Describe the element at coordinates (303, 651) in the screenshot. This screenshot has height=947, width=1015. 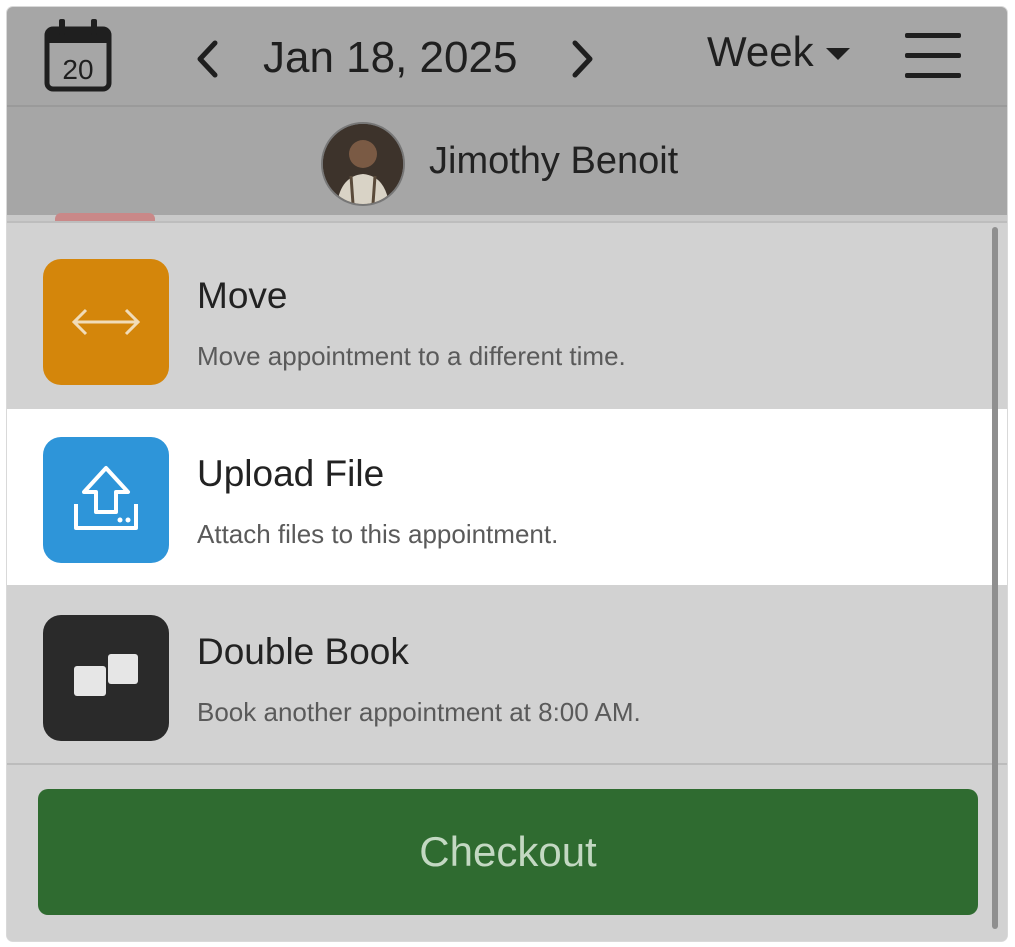
I see `action-title: Double Book` at that location.